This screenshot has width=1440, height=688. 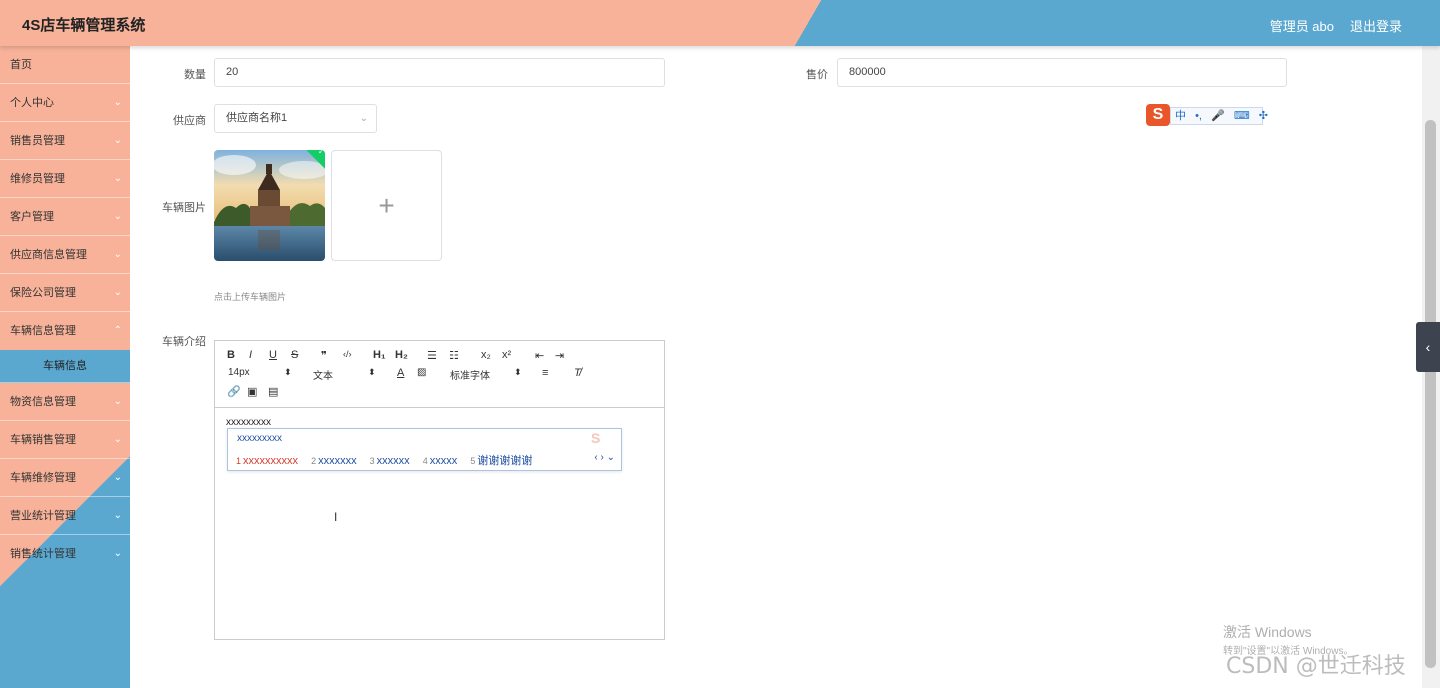 I want to click on toolbox-icon: ✣, so click(x=1263, y=116).